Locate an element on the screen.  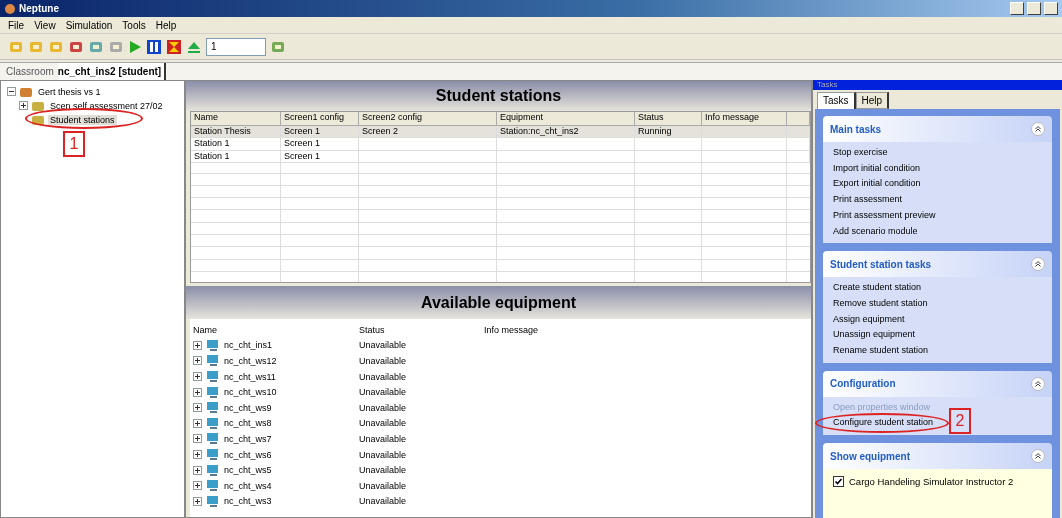
document-tab: nc_cht_ins2 [student] is located at coordinates (112, 71).